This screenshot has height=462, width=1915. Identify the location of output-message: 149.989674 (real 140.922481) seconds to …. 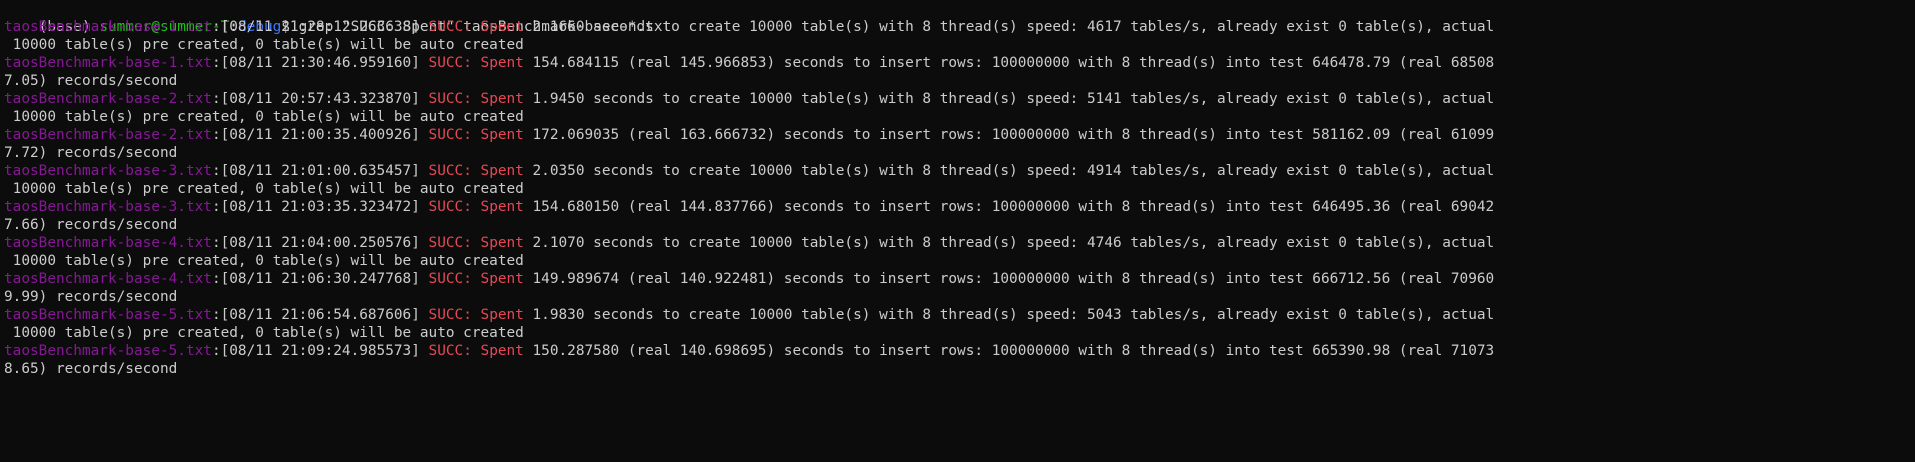
(1009, 279).